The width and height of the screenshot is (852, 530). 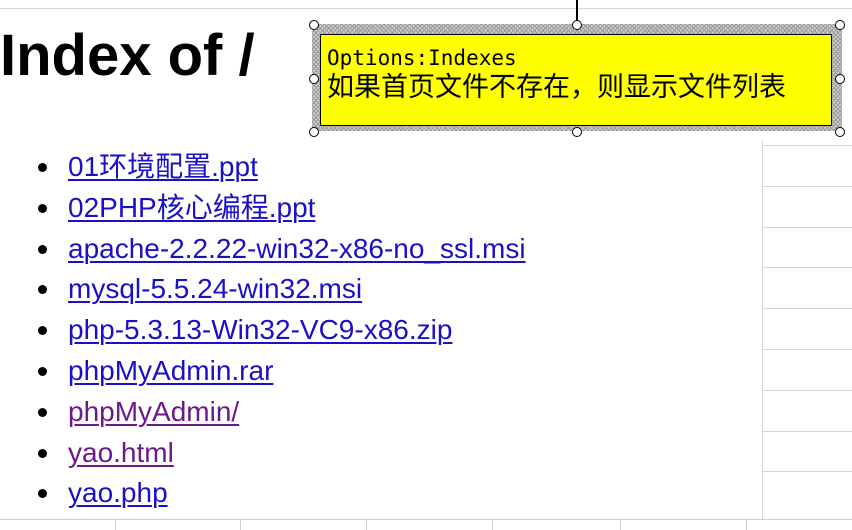 I want to click on resize-handle-bottom-center, so click(x=577, y=132).